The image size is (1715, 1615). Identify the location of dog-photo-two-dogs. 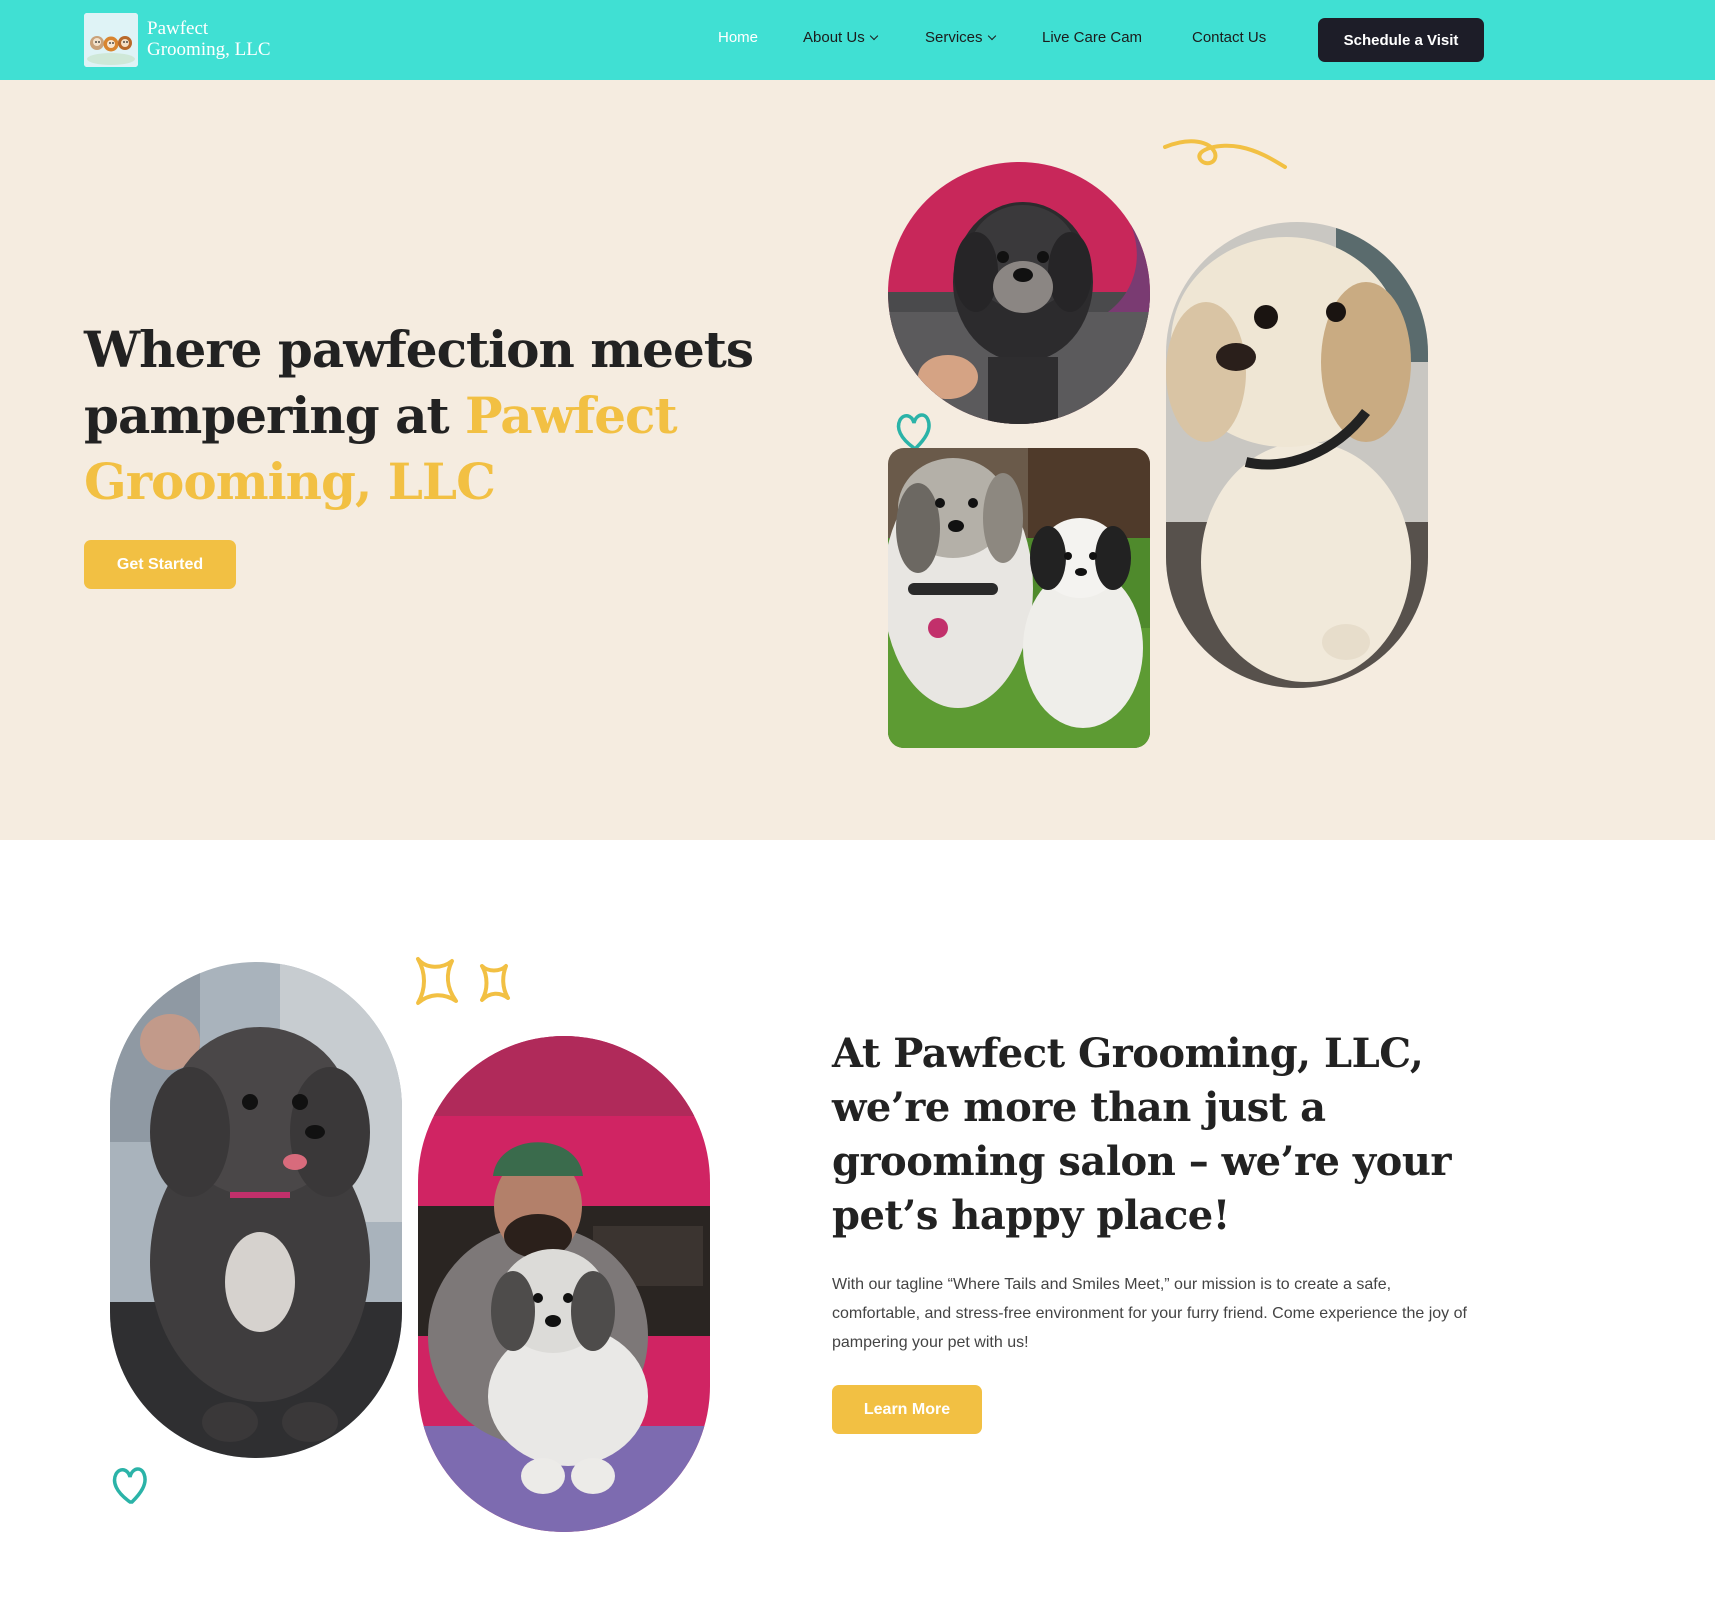
(1019, 598).